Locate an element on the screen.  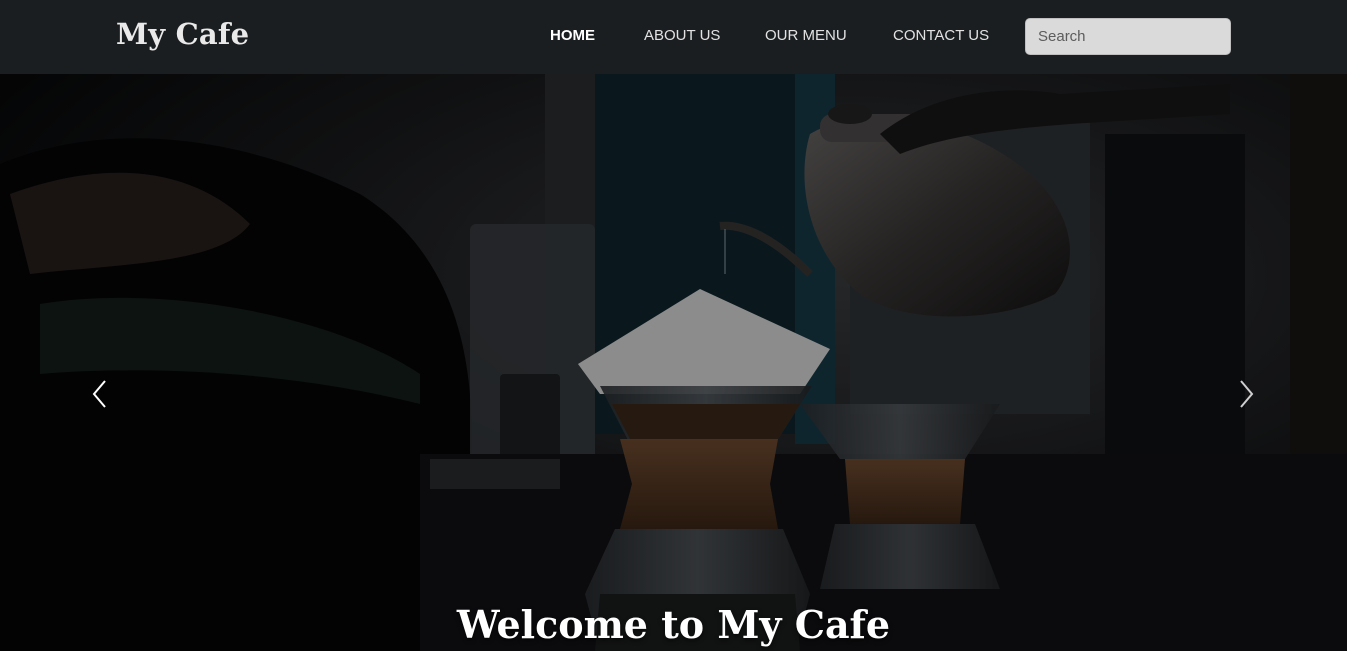
chevron-right-icon is located at coordinates (1247, 394).